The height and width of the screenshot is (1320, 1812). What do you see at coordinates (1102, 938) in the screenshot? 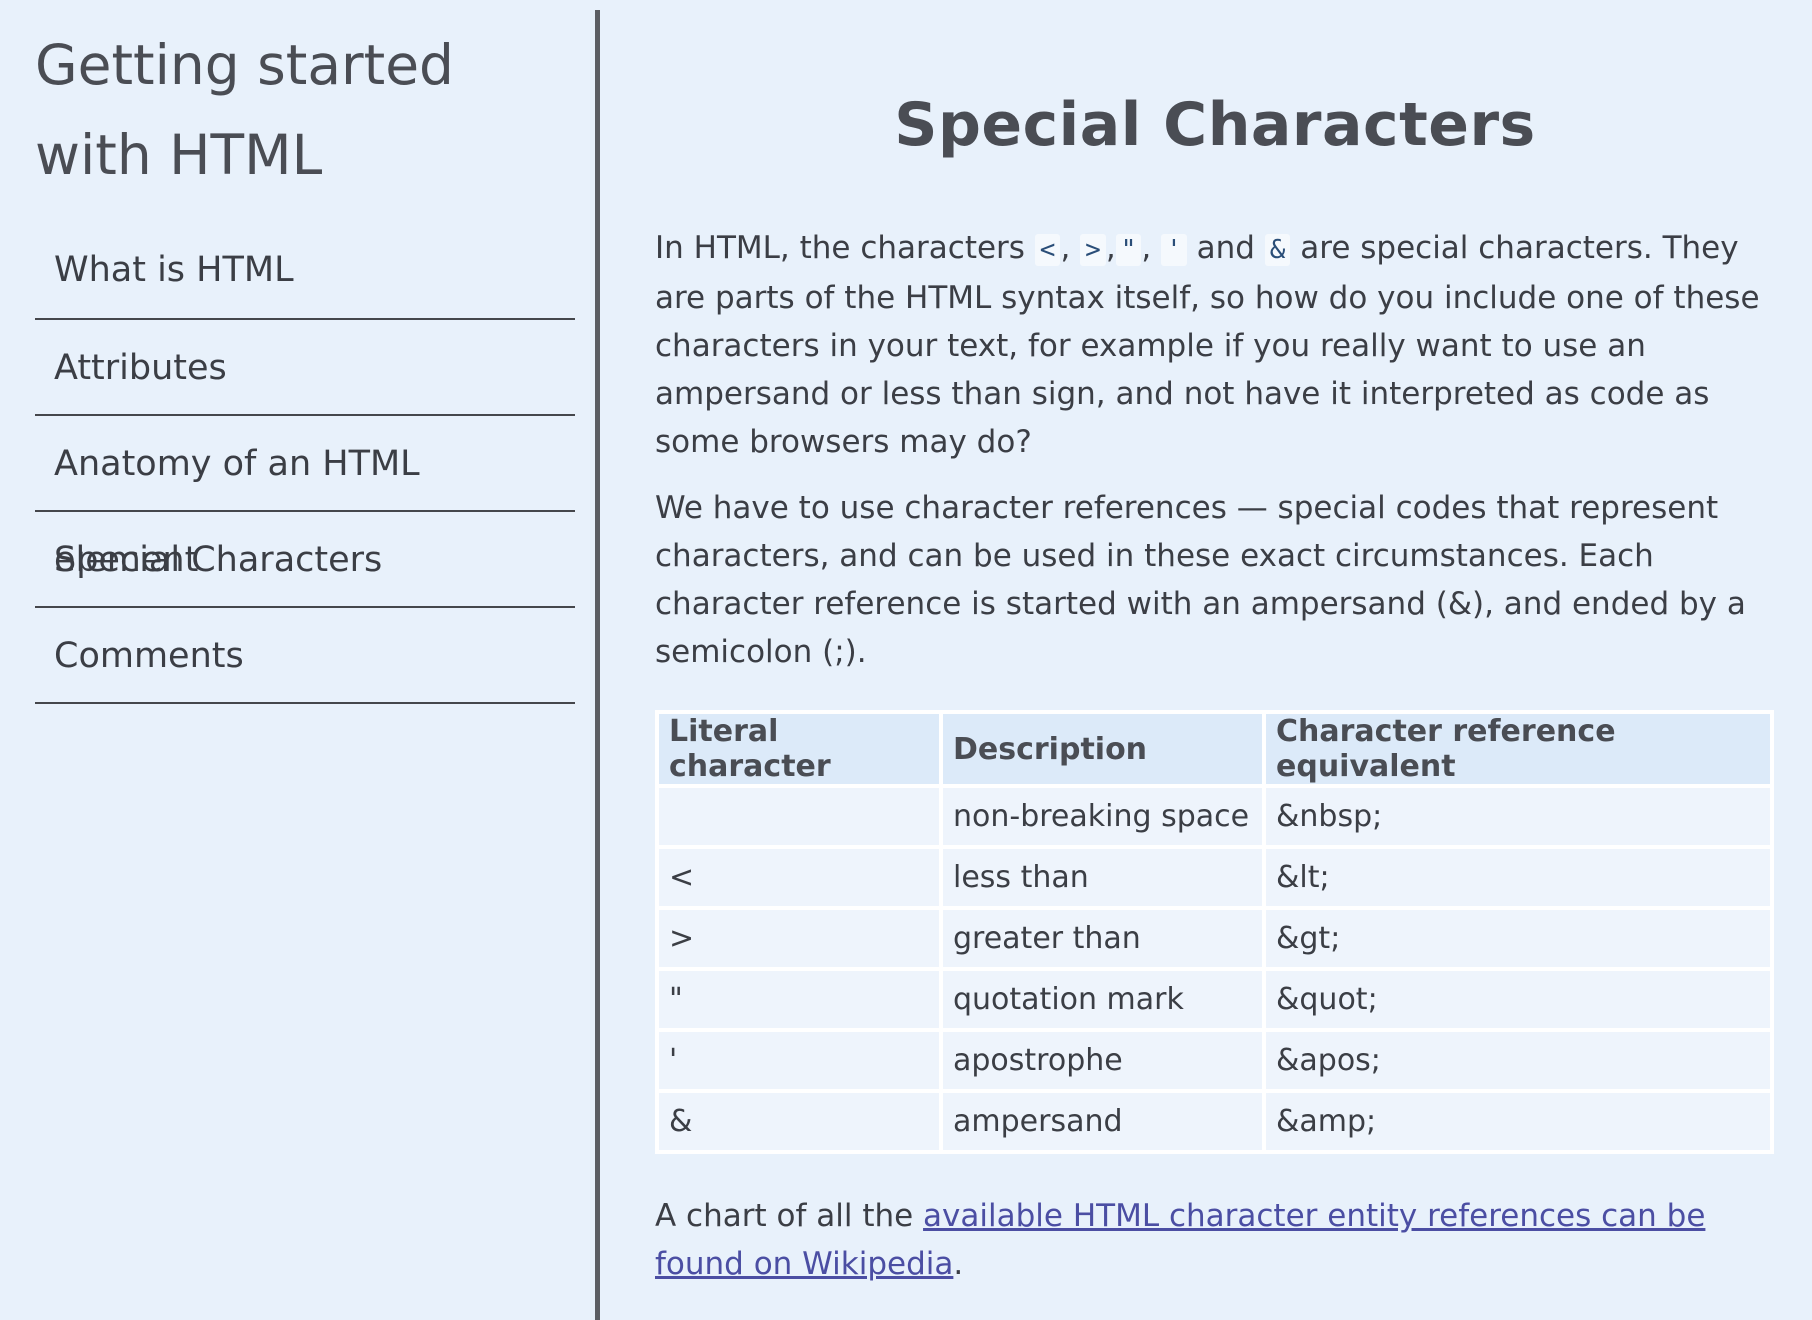
I see `cell-description: greater than` at bounding box center [1102, 938].